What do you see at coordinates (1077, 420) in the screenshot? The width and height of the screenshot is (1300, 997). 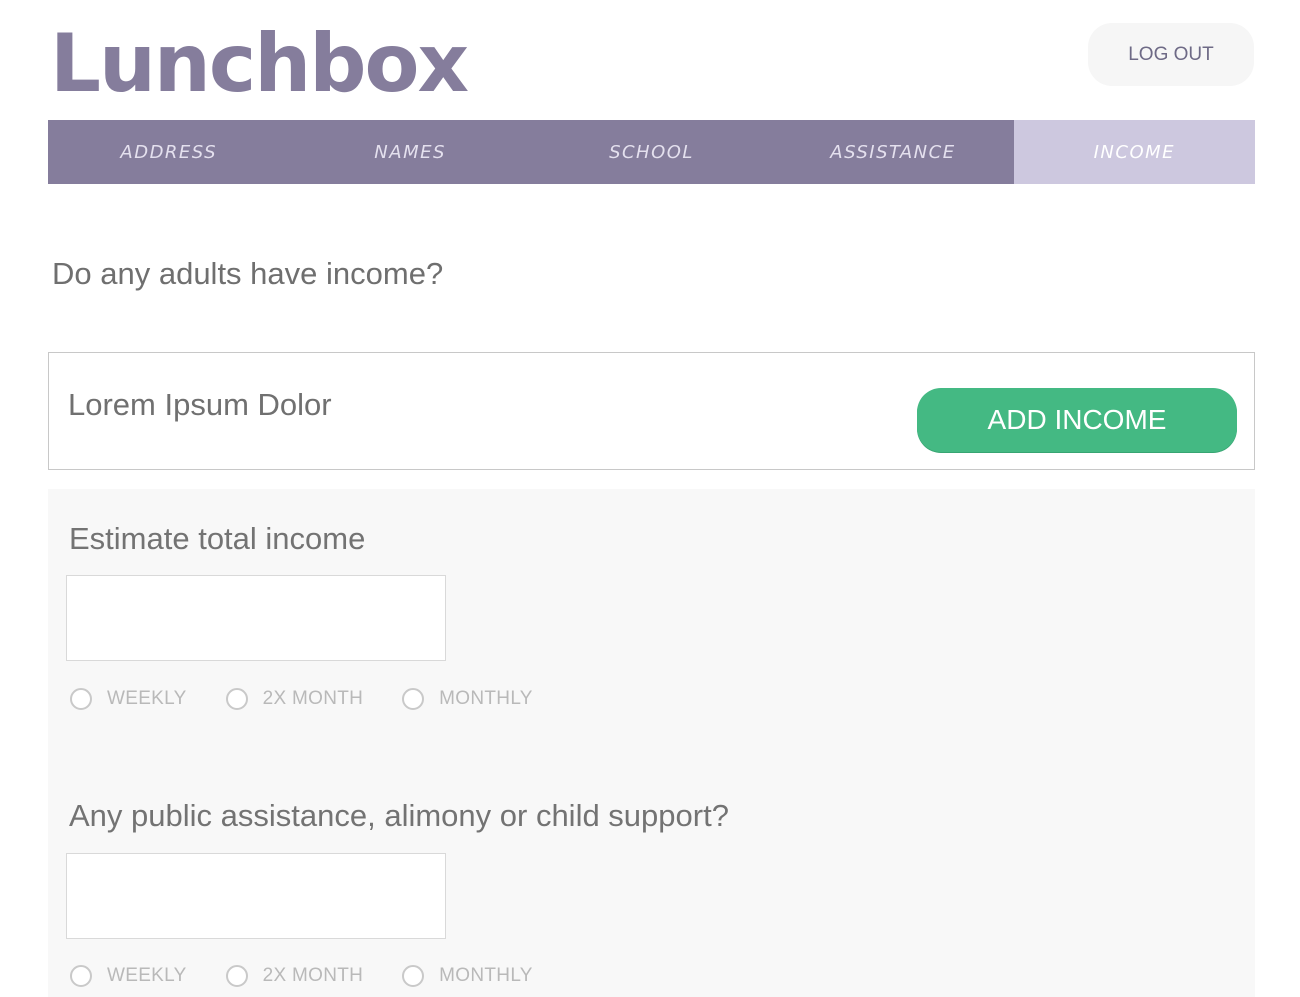 I see `add-income-button: ADD INCOME` at bounding box center [1077, 420].